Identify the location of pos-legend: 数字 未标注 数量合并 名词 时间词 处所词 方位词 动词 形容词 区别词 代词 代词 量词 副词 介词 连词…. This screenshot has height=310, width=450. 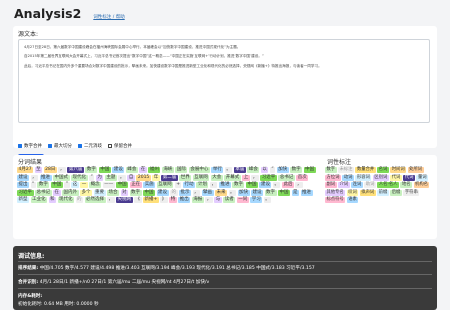
(379, 202).